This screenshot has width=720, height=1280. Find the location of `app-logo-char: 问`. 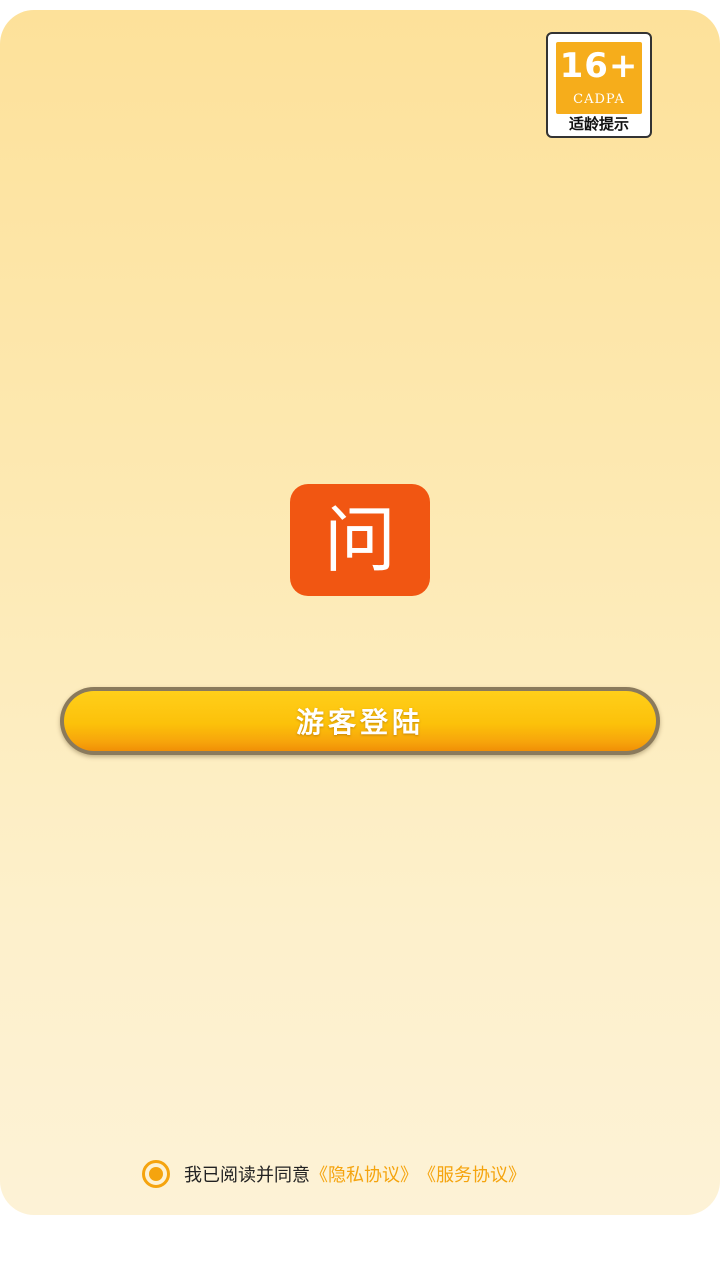

app-logo-char: 问 is located at coordinates (359, 540).